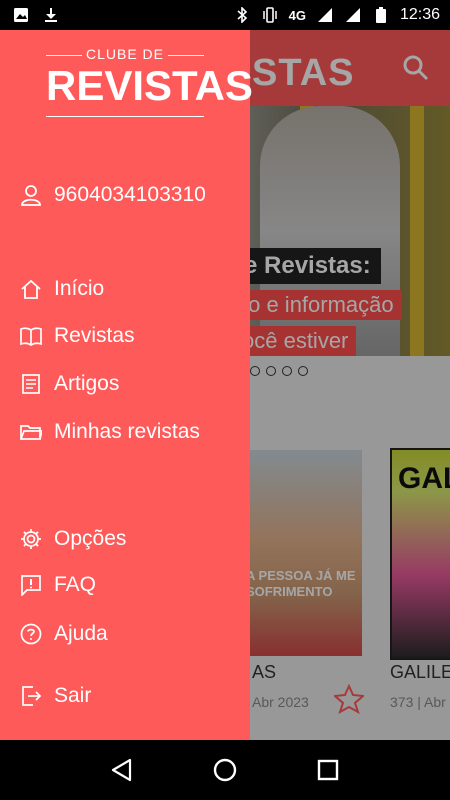 The width and height of the screenshot is (450, 800). I want to click on user-id-label: 9604034103310, so click(130, 194).